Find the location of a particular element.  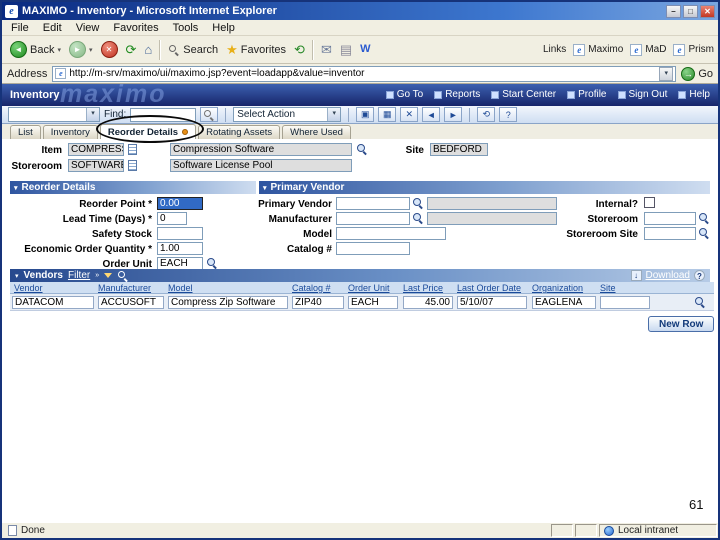

profile-link: Profile is located at coordinates (587, 94).